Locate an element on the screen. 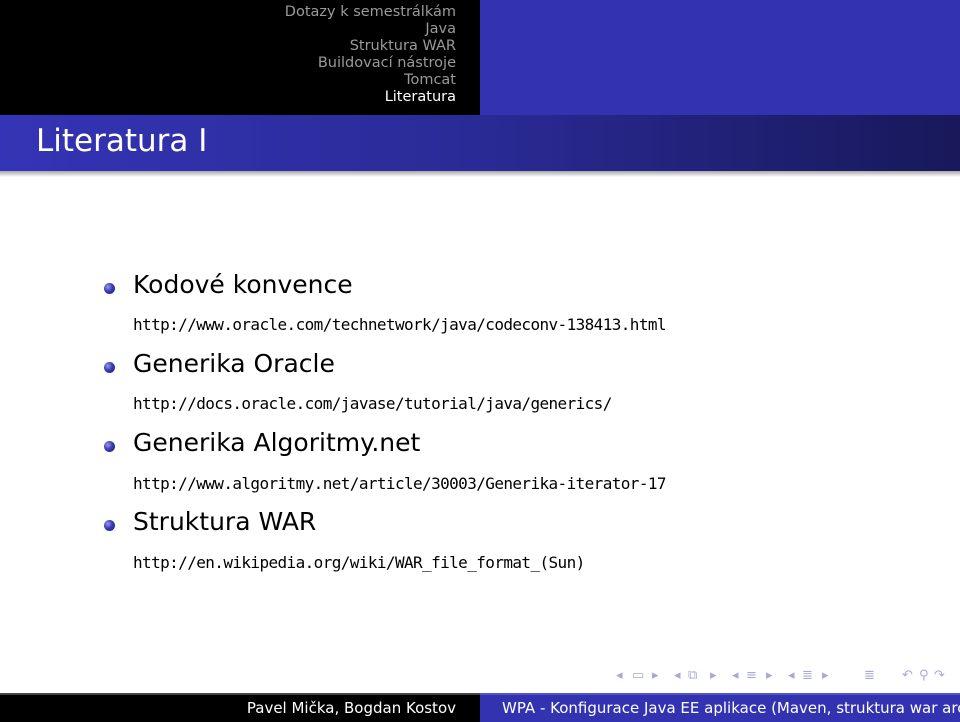 This screenshot has width=960, height=722. undo-icon: ↶ is located at coordinates (907, 675).